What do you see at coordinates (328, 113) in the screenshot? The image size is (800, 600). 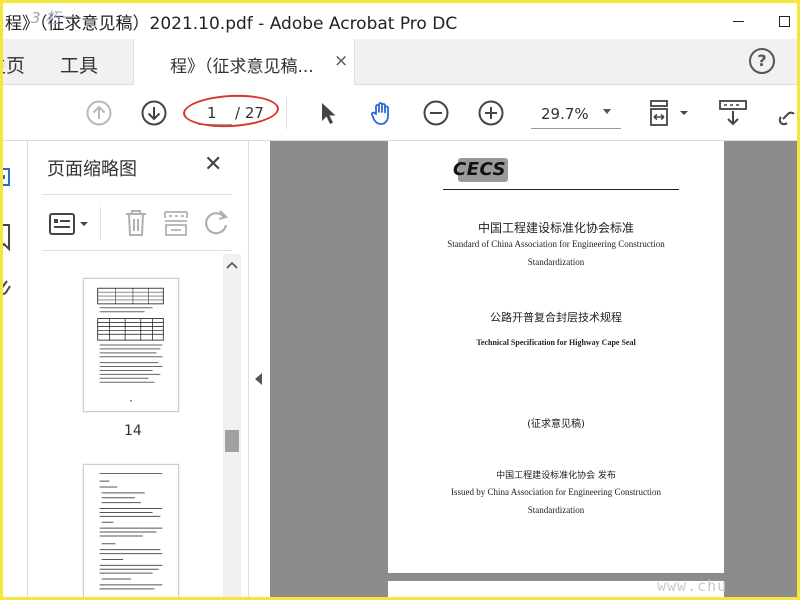 I see `select-cursor-icon` at bounding box center [328, 113].